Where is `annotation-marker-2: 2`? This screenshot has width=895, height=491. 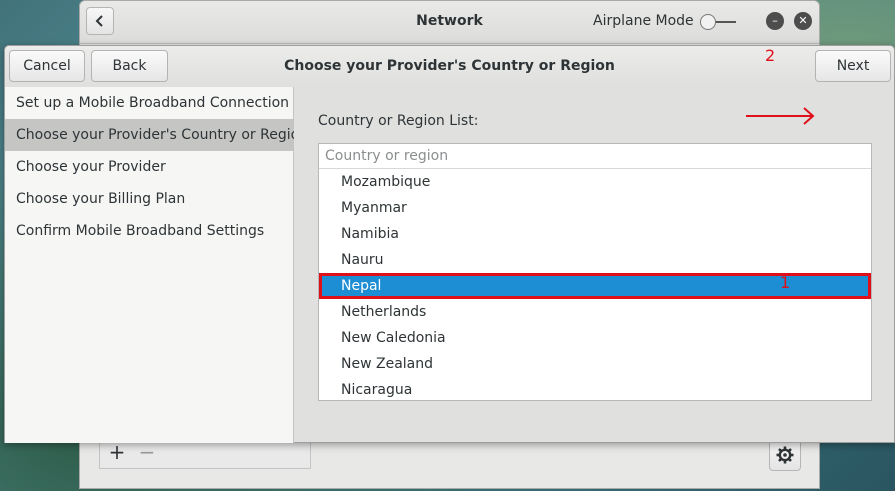 annotation-marker-2: 2 is located at coordinates (770, 55).